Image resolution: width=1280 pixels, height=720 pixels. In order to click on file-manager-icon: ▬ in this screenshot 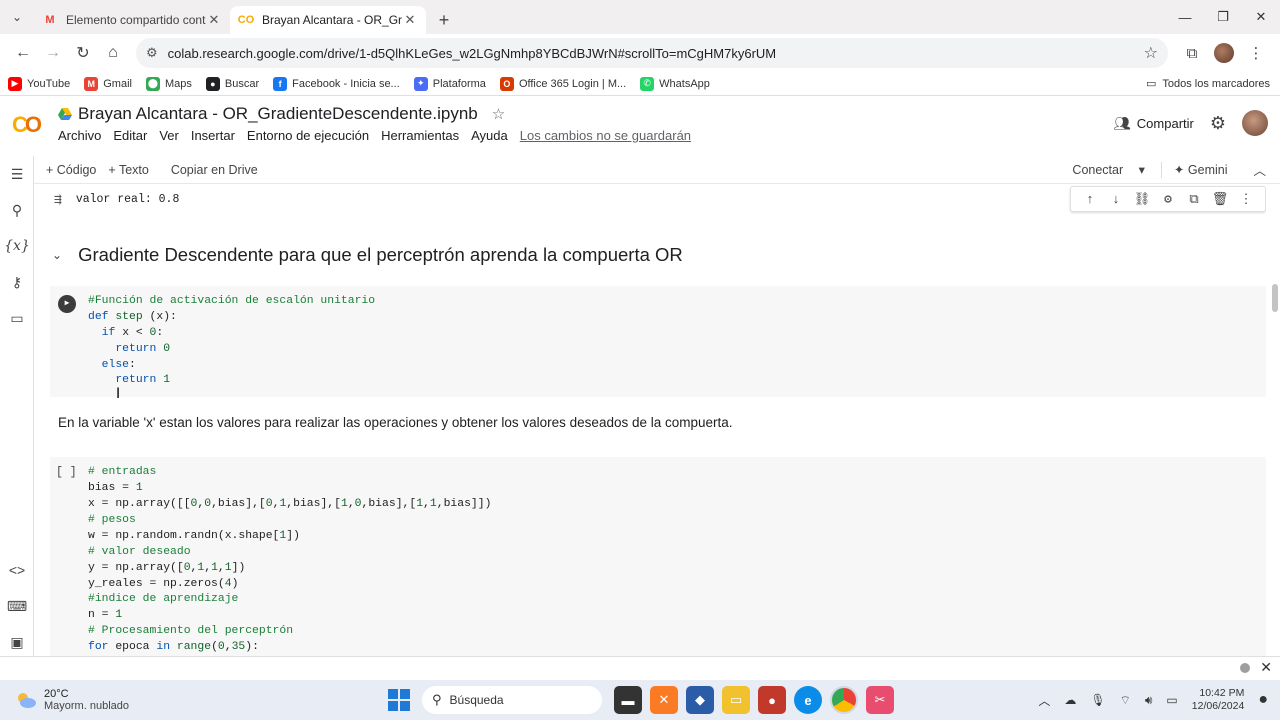, I will do `click(628, 700)`.